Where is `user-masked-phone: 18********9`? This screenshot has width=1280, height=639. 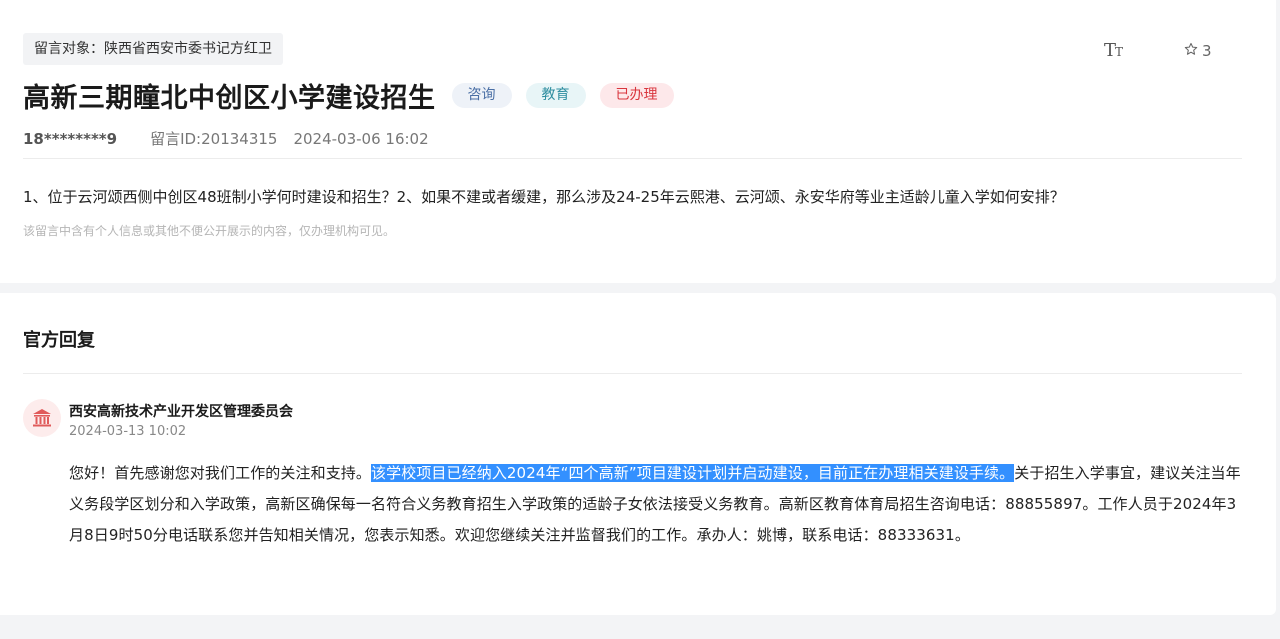
user-masked-phone: 18********9 is located at coordinates (70, 138).